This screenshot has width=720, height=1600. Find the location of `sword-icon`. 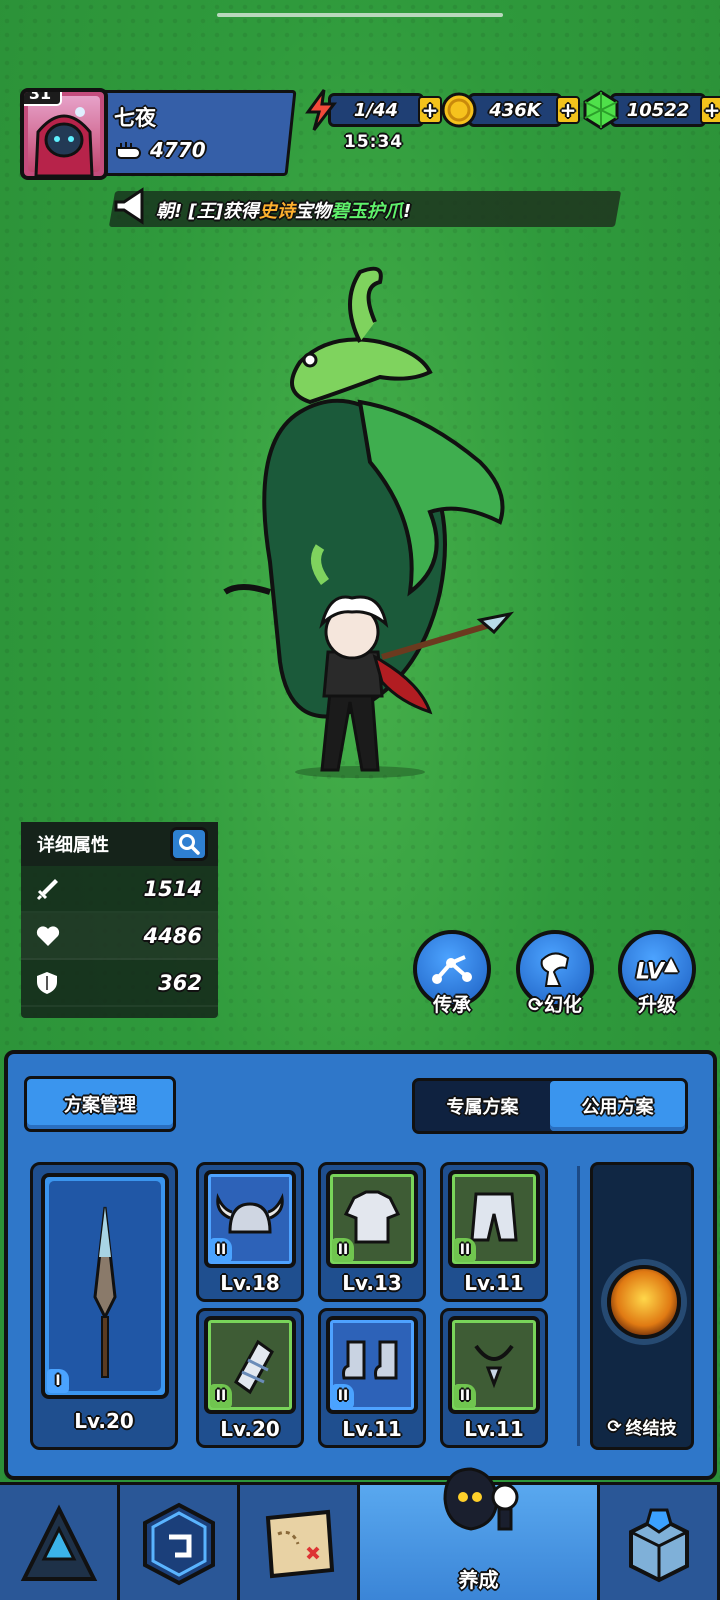

sword-icon is located at coordinates (47, 889).